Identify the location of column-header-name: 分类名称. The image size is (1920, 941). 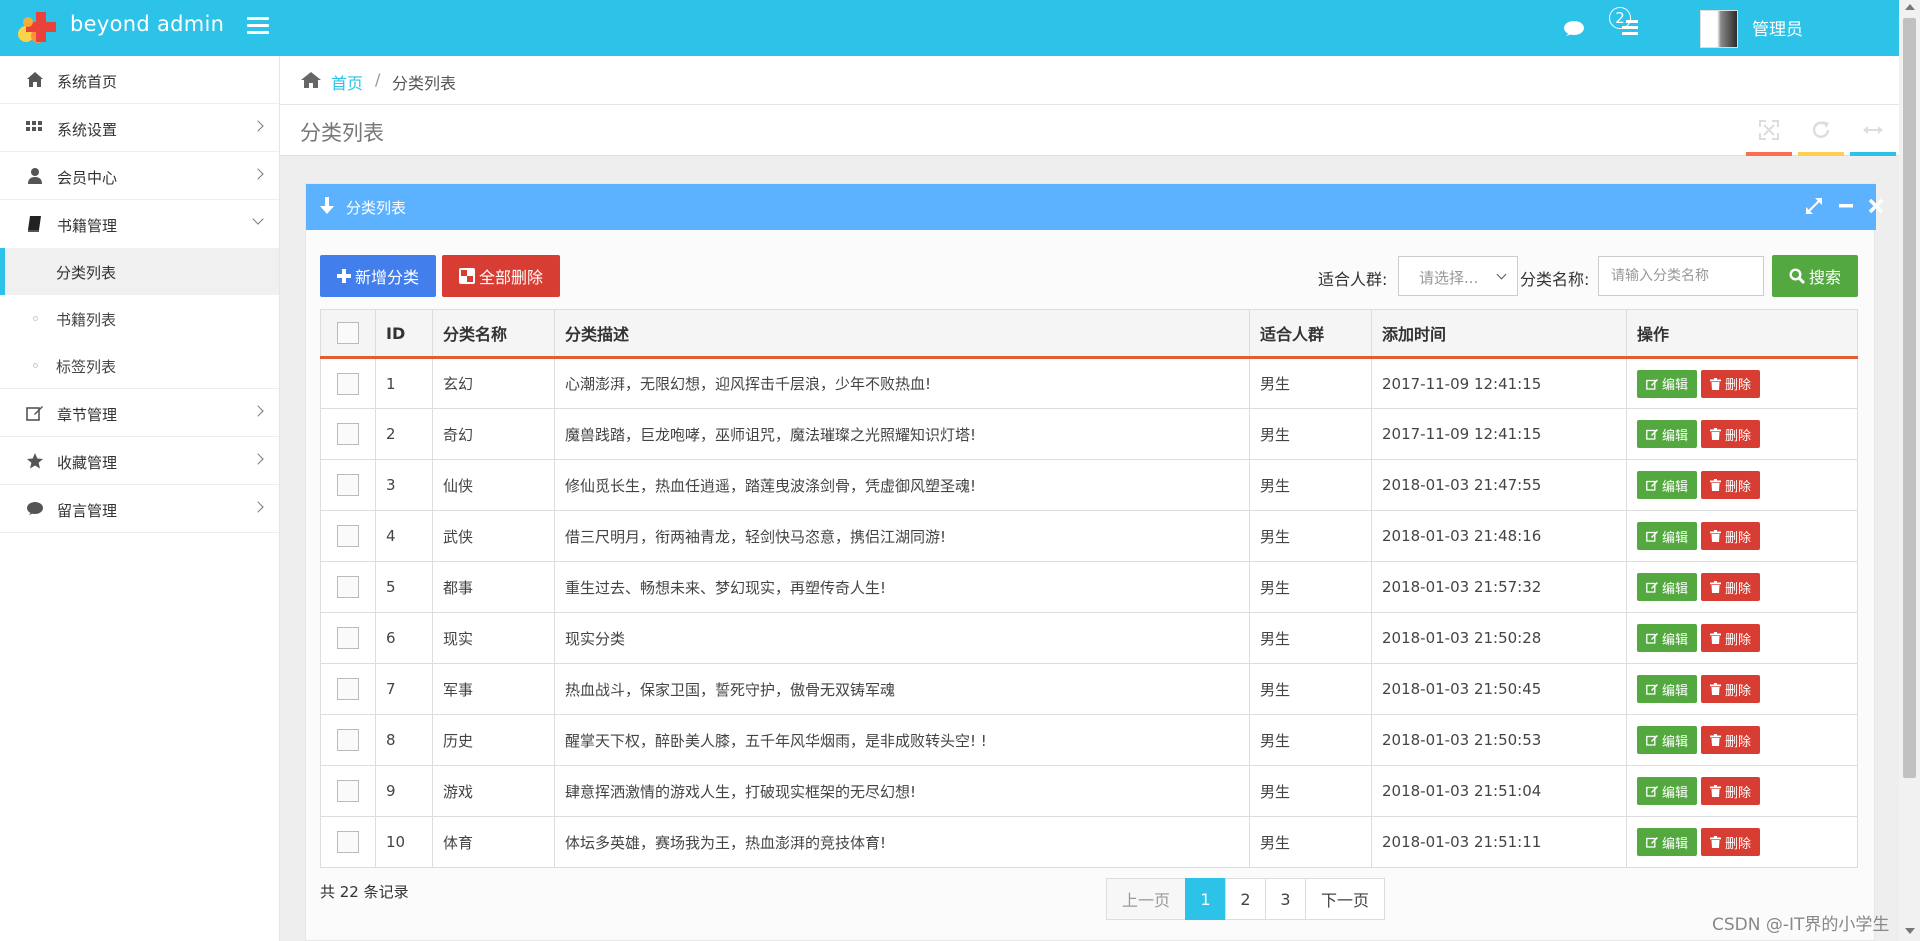
(493, 334).